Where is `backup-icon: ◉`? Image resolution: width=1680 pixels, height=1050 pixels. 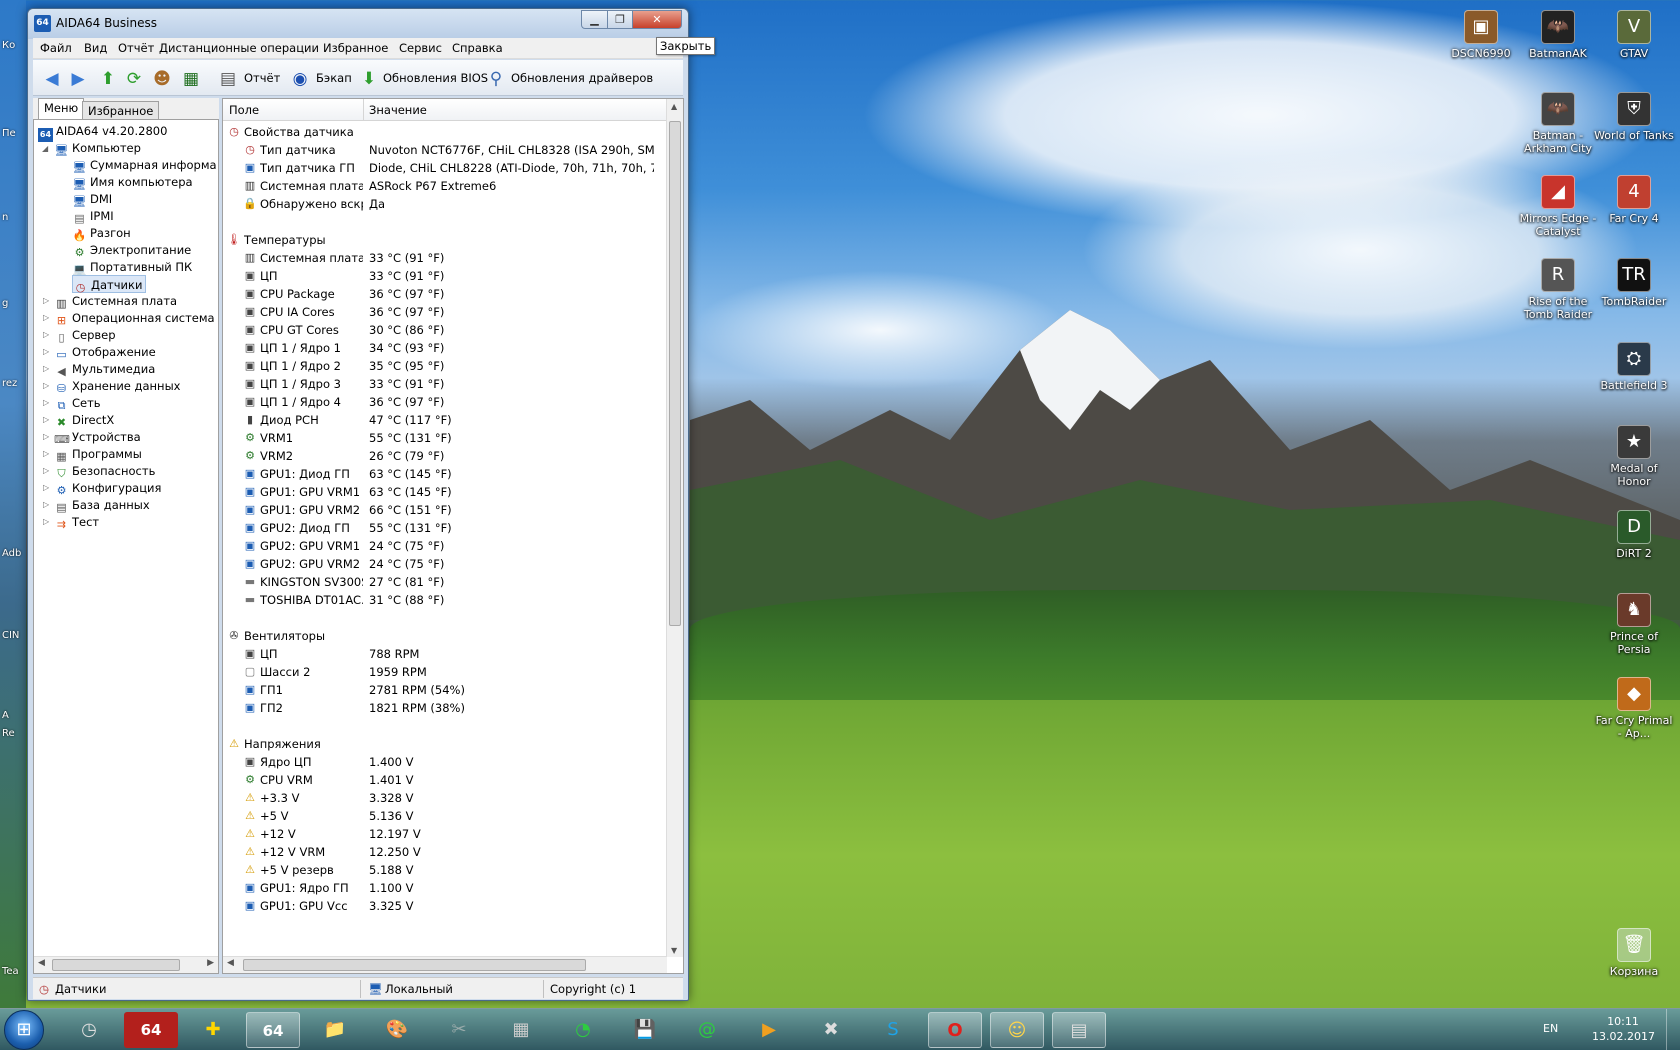 backup-icon: ◉ is located at coordinates (300, 79).